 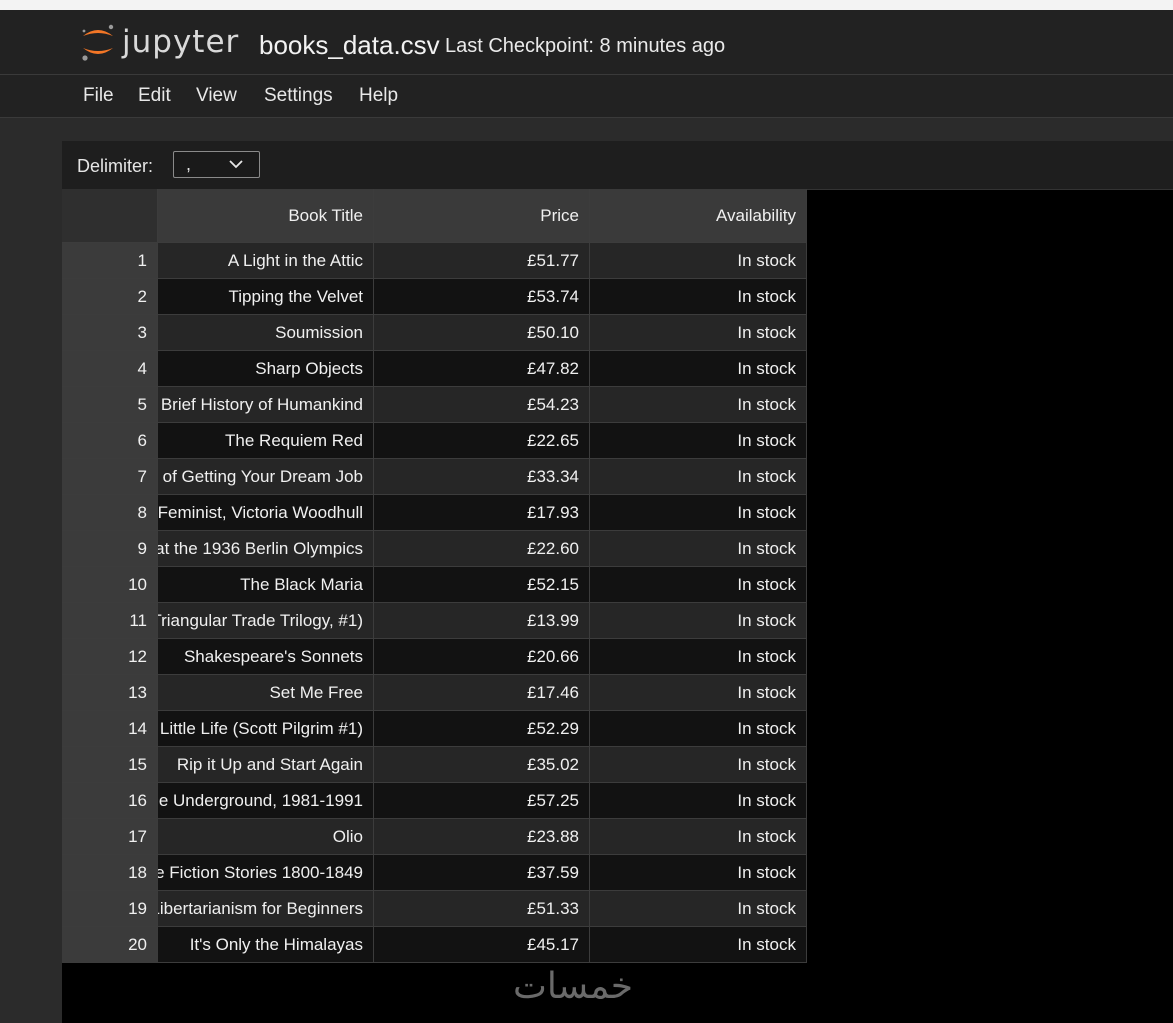 I want to click on book-title-cell: The Black Maria, so click(x=266, y=585).